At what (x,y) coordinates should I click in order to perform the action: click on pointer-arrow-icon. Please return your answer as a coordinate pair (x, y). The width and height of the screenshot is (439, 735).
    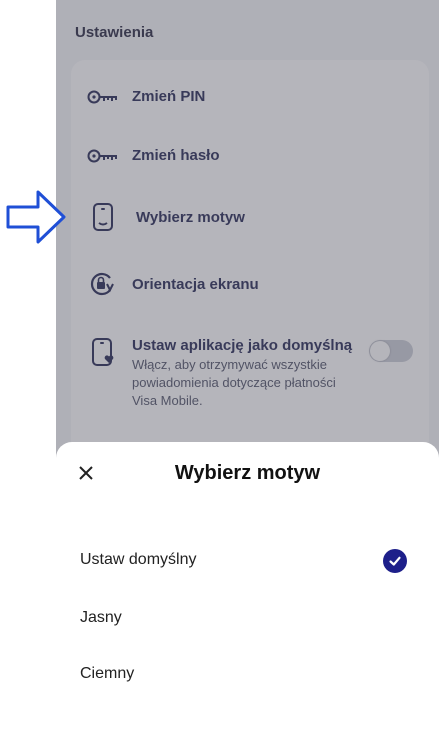
    Looking at the image, I should click on (37, 219).